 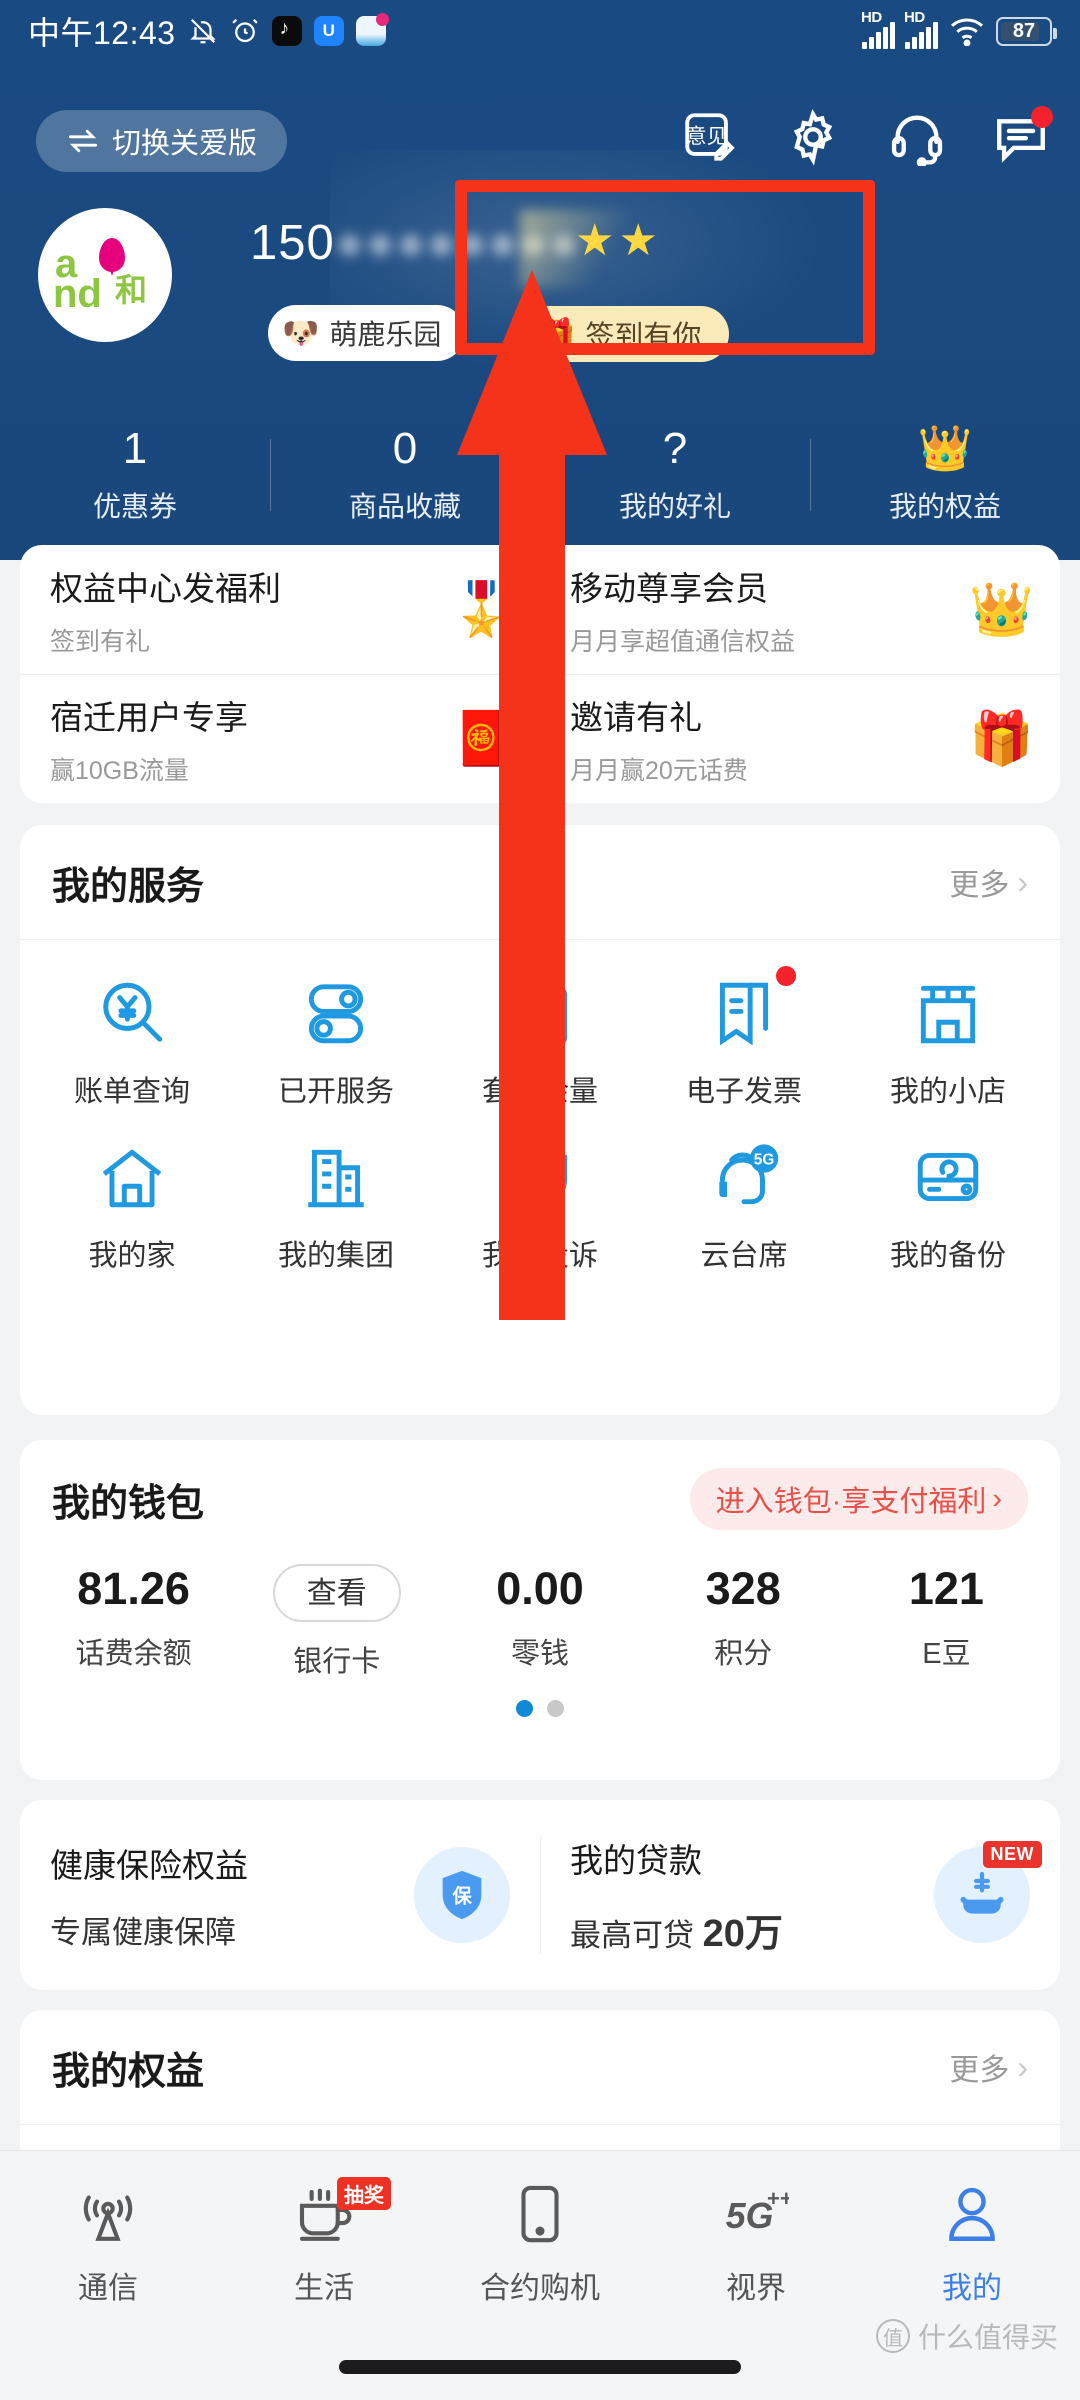 What do you see at coordinates (947, 1256) in the screenshot?
I see `service-label: 我的备份` at bounding box center [947, 1256].